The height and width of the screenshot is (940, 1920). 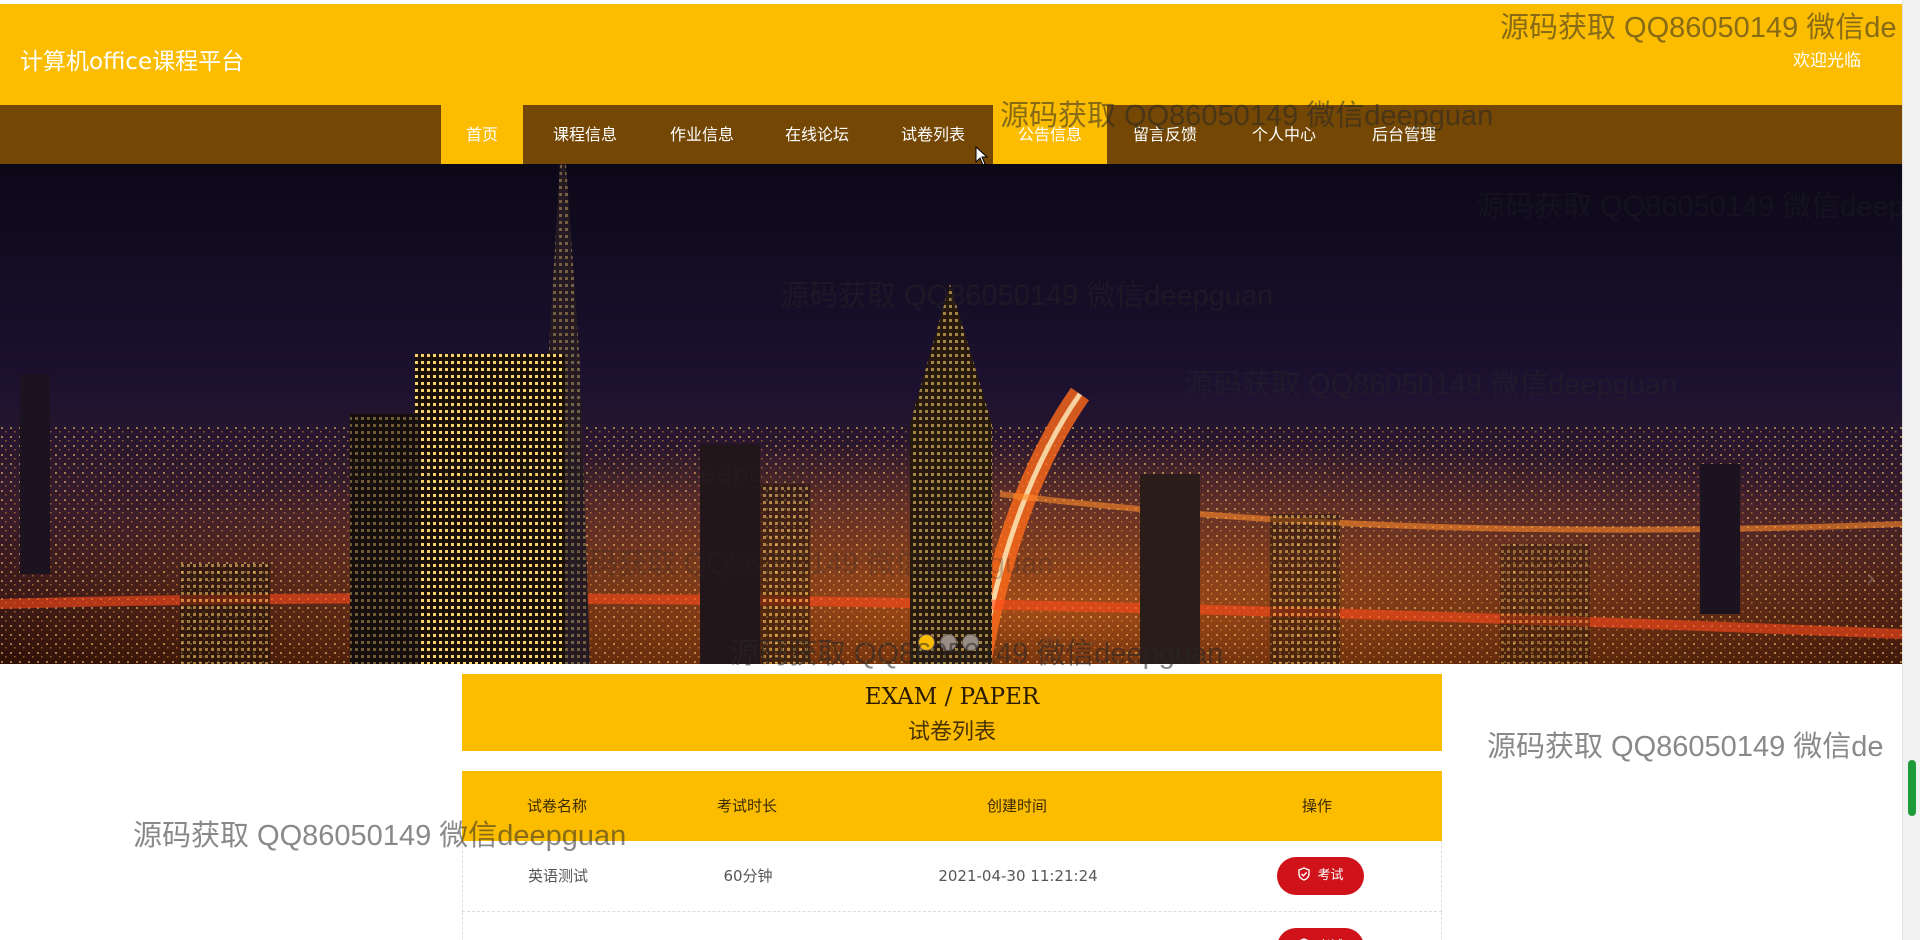 I want to click on vertical-scrollbar, so click(x=1911, y=470).